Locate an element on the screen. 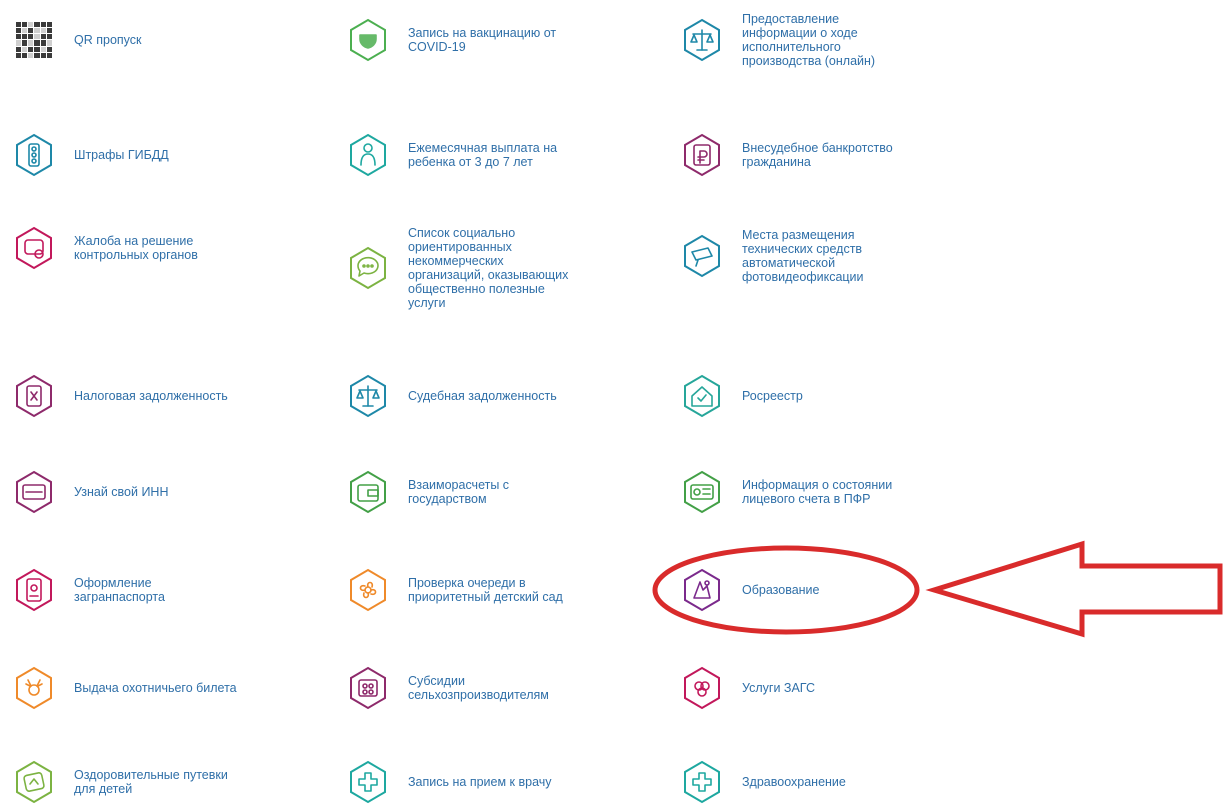  shield-vaccine-icon is located at coordinates (368, 40).